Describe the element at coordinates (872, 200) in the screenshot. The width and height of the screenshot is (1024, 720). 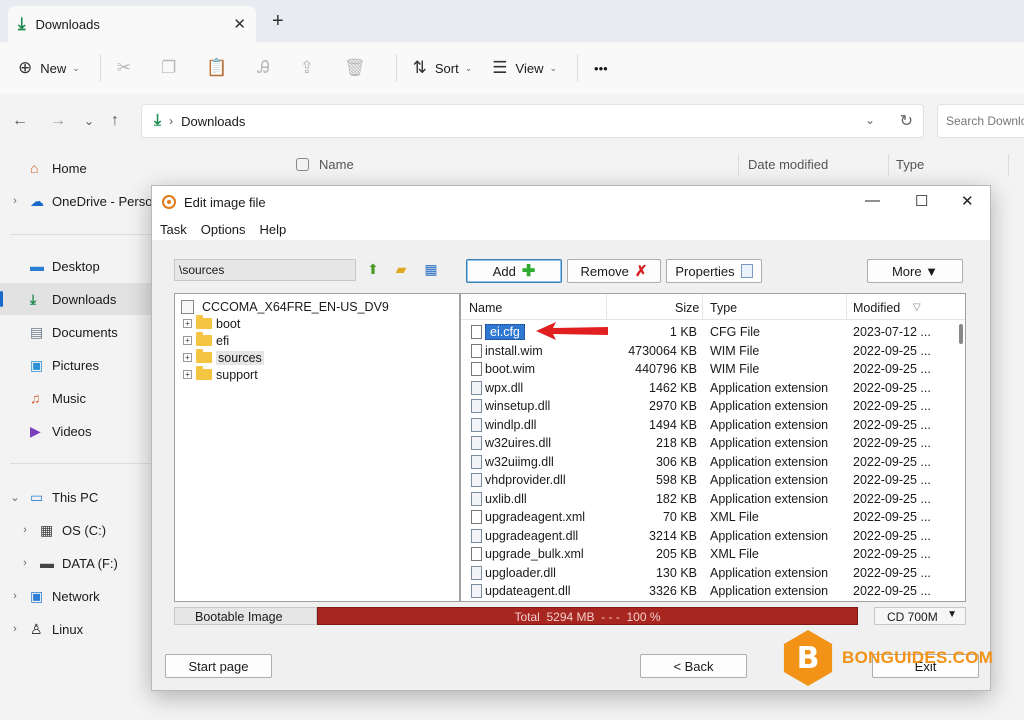
I see `minimize-icon: —` at that location.